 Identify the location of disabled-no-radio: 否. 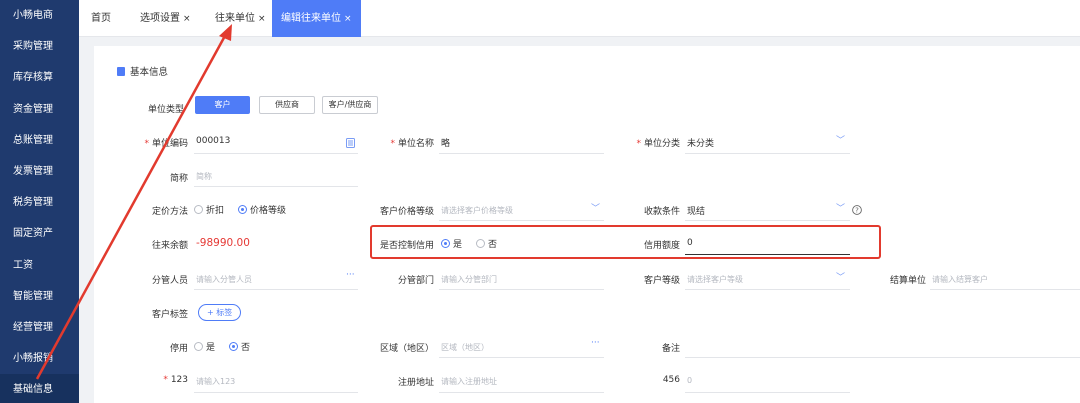
(239, 346).